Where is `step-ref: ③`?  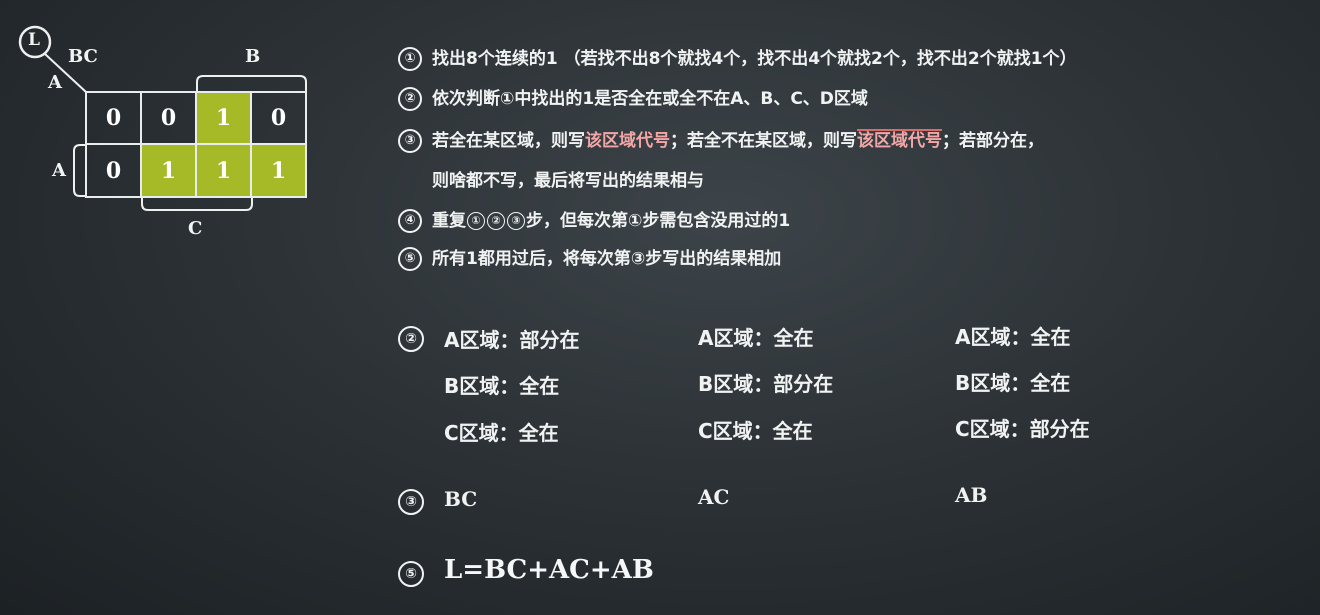
step-ref: ③ is located at coordinates (516, 221).